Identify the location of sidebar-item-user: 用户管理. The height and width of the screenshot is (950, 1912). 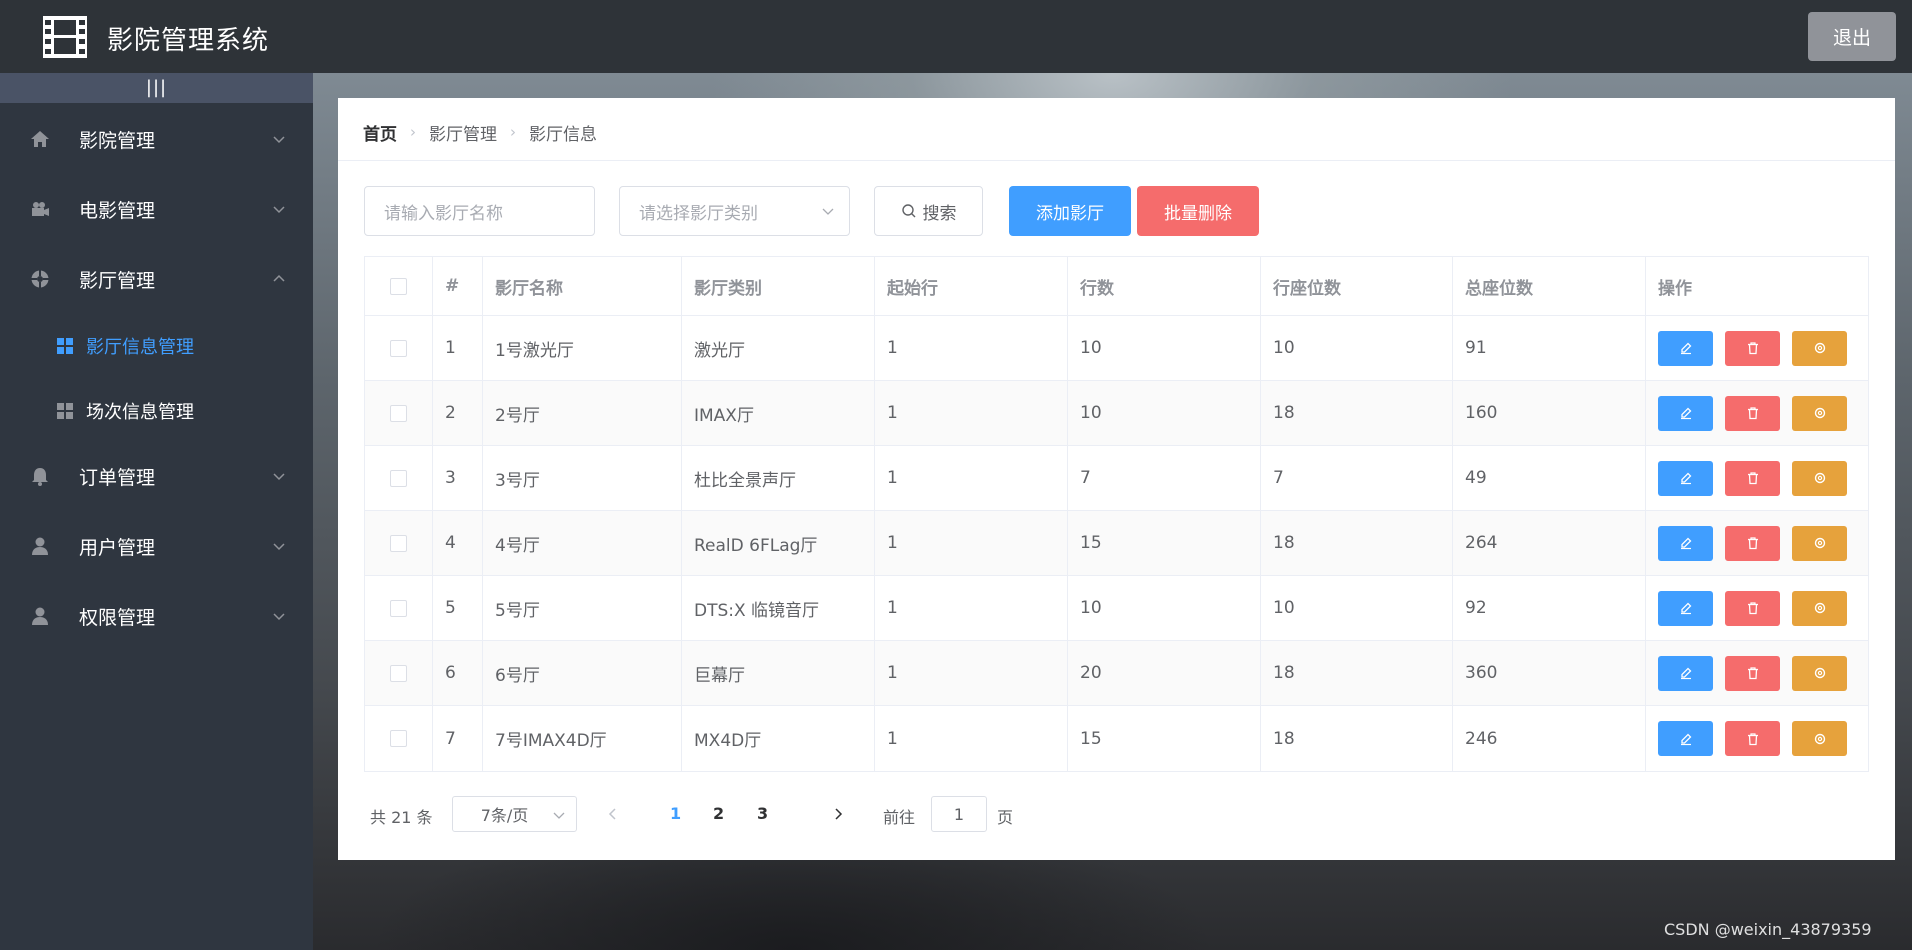
(156, 546).